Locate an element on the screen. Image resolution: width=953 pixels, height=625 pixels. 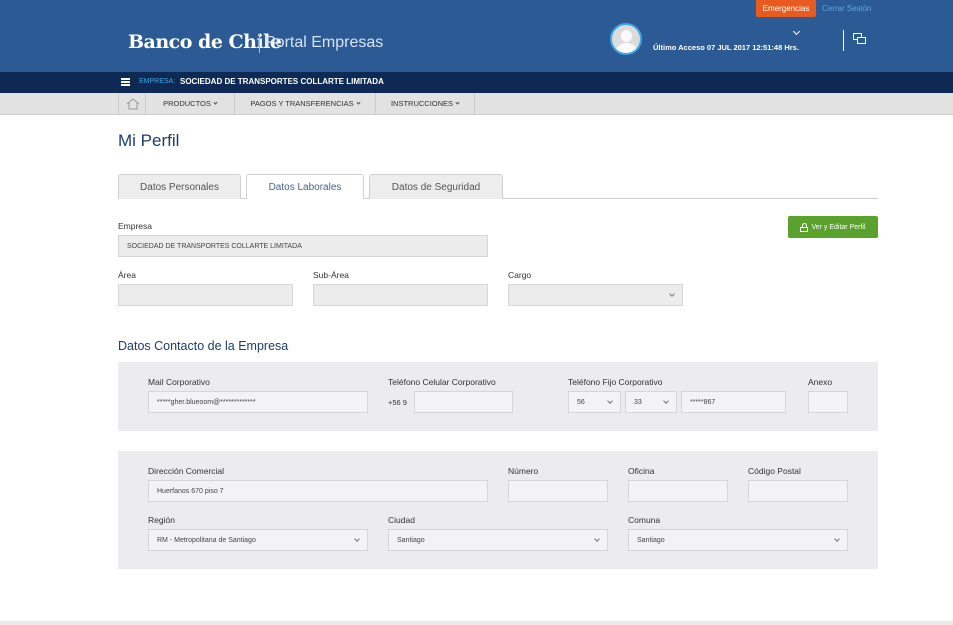
tab-datos-personales: Datos Personales is located at coordinates (179, 186).